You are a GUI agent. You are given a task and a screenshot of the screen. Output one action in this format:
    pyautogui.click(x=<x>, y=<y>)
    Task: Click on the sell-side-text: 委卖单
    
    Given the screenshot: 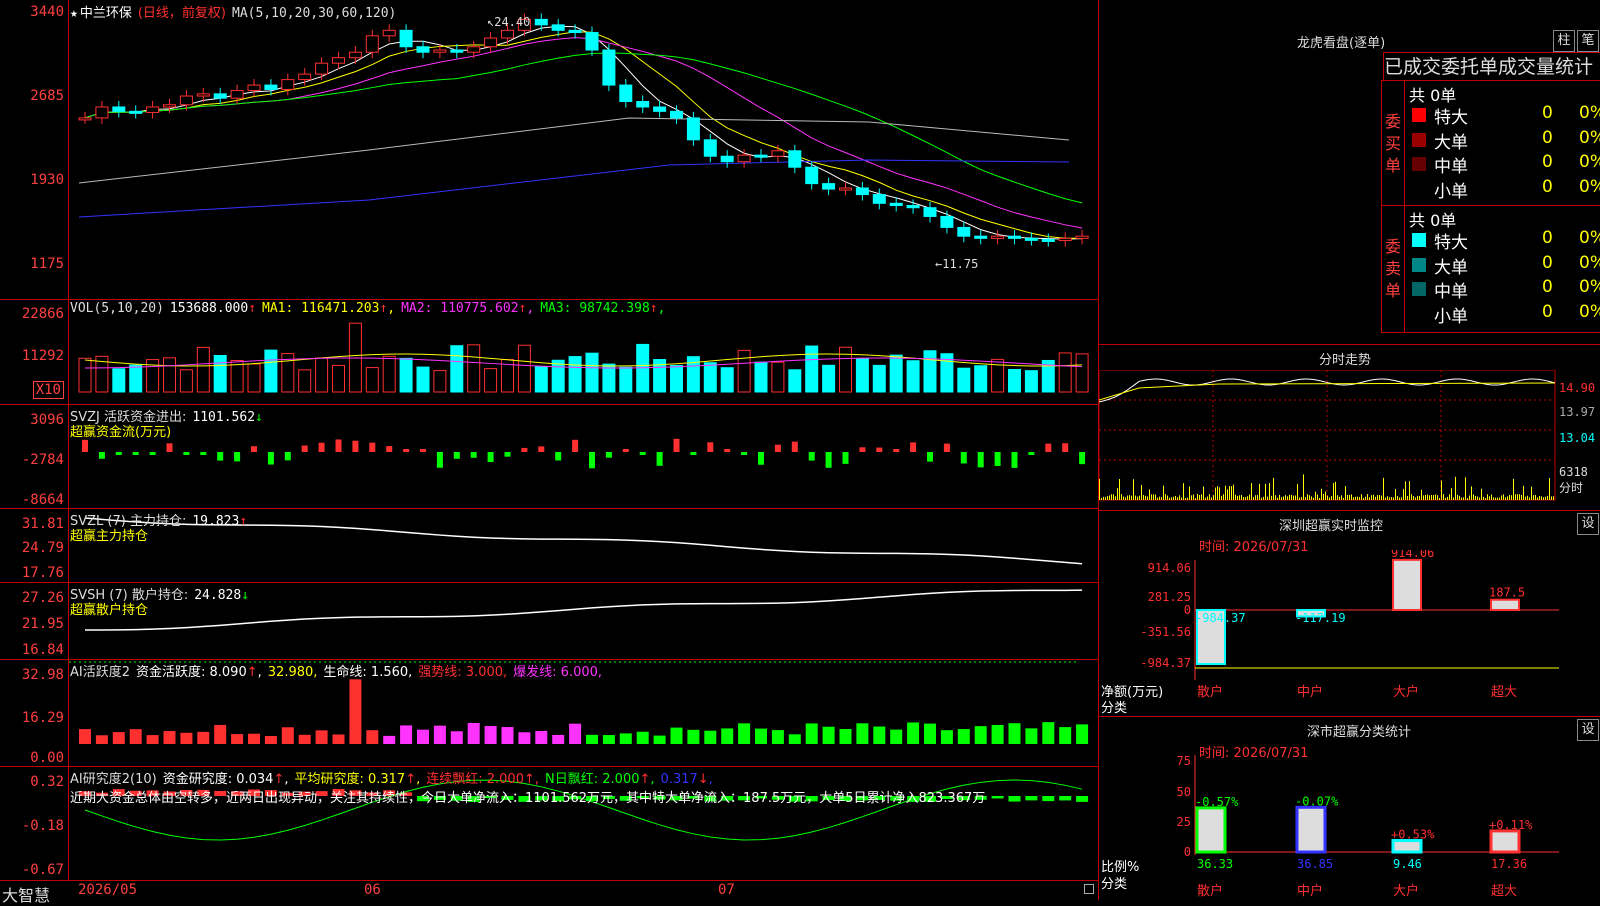 What is the action you would take?
    pyautogui.click(x=1392, y=268)
    